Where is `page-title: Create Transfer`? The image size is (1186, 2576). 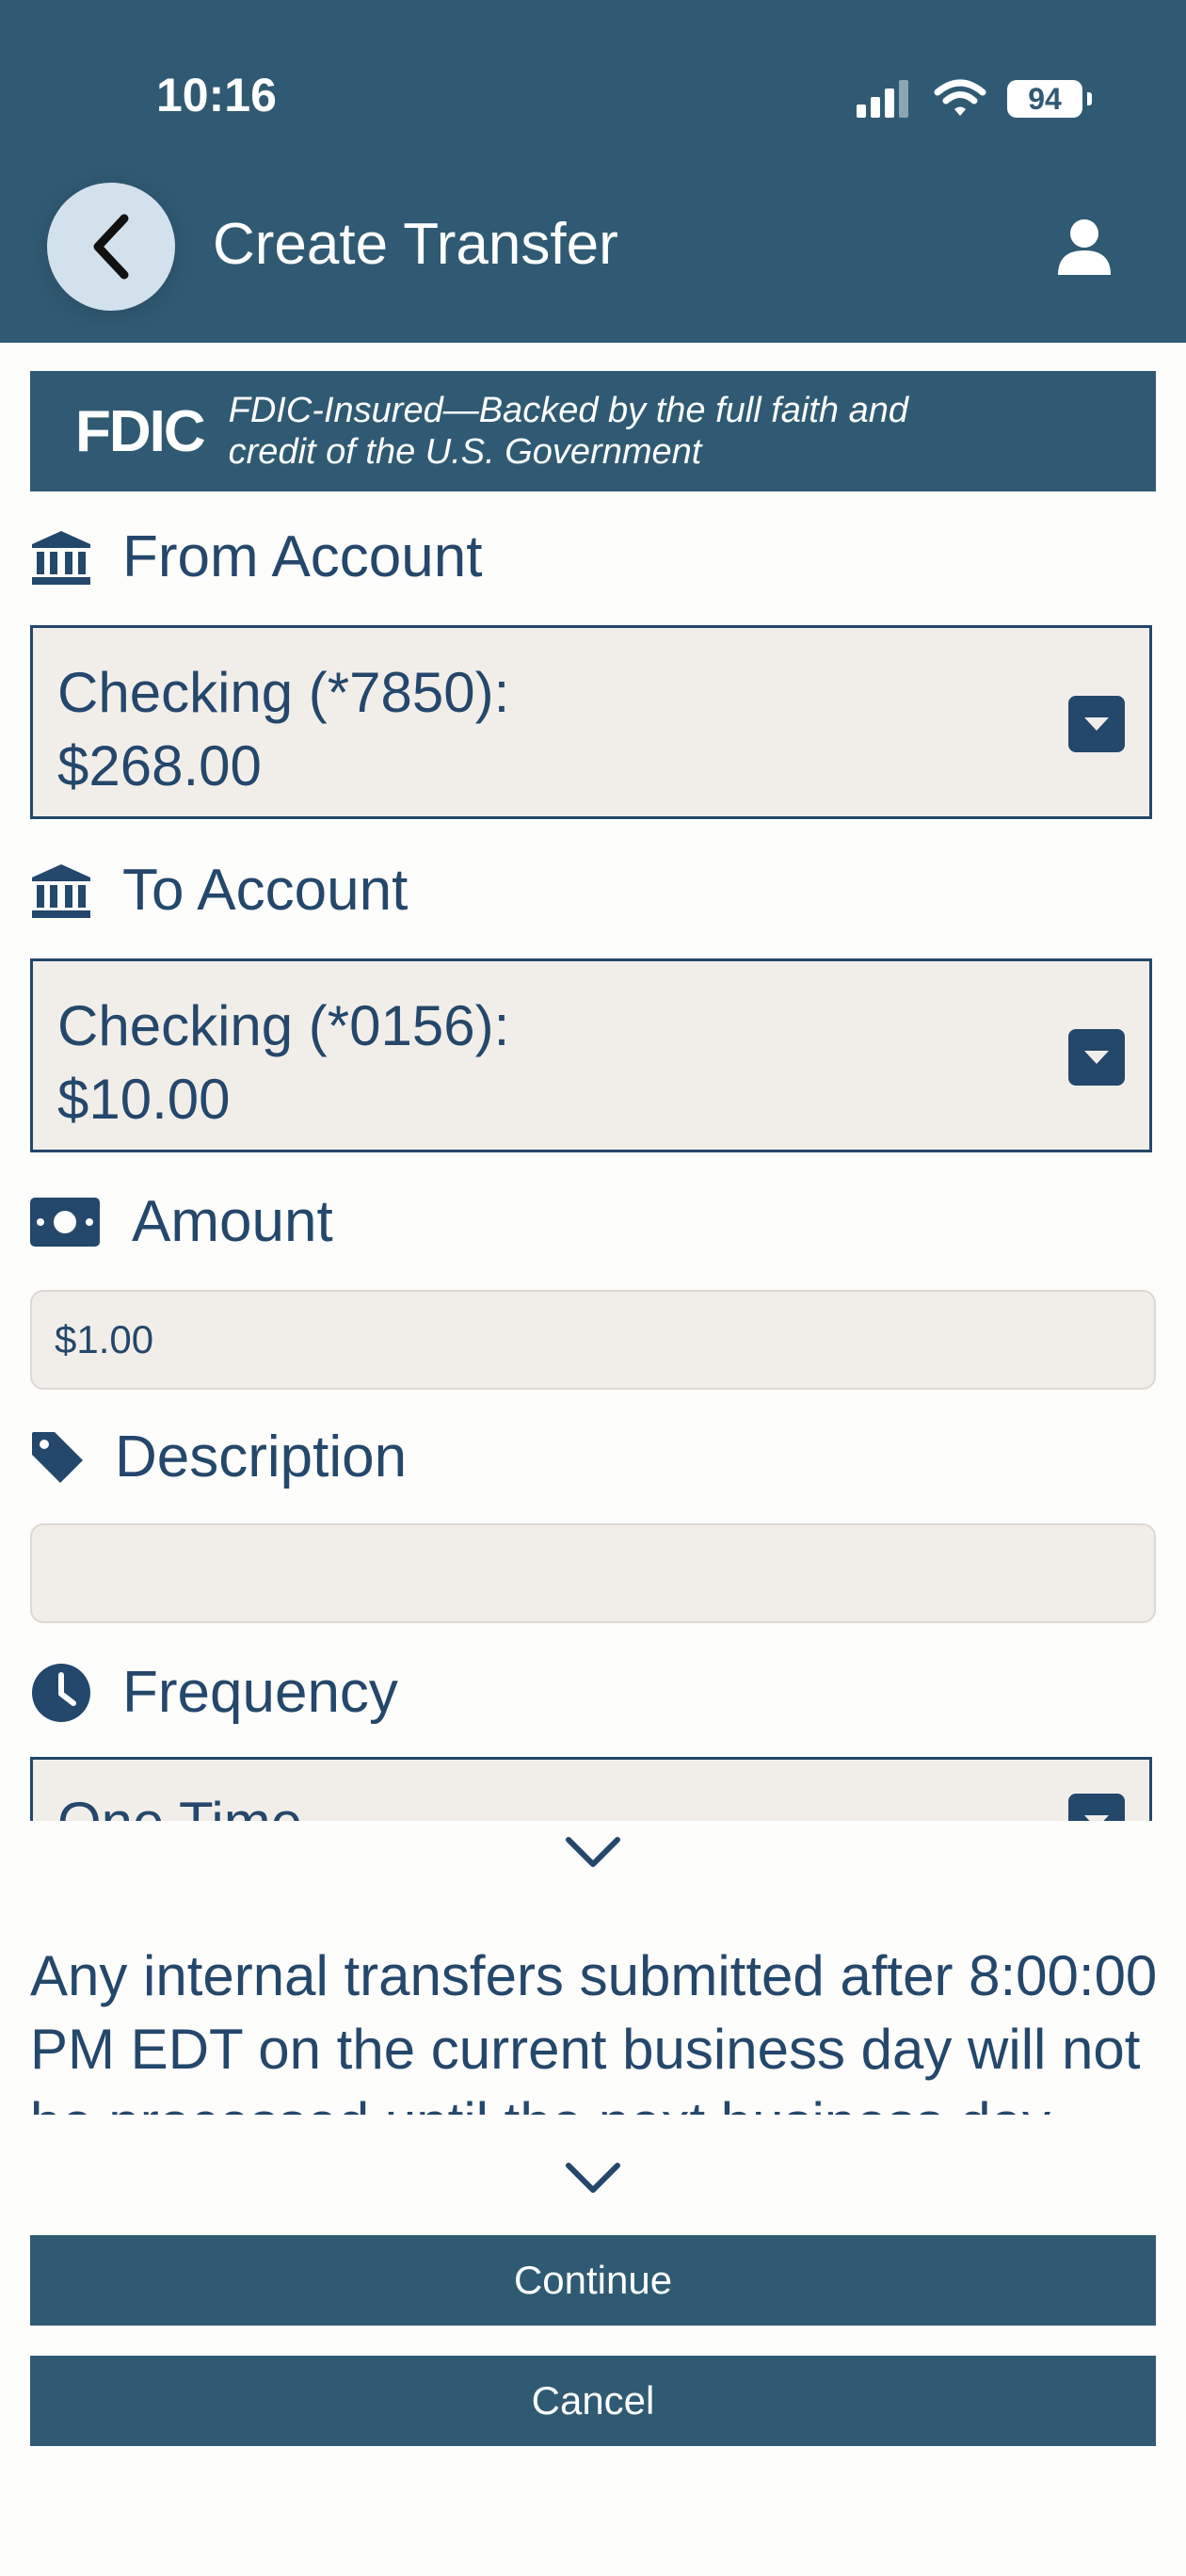 page-title: Create Transfer is located at coordinates (415, 244).